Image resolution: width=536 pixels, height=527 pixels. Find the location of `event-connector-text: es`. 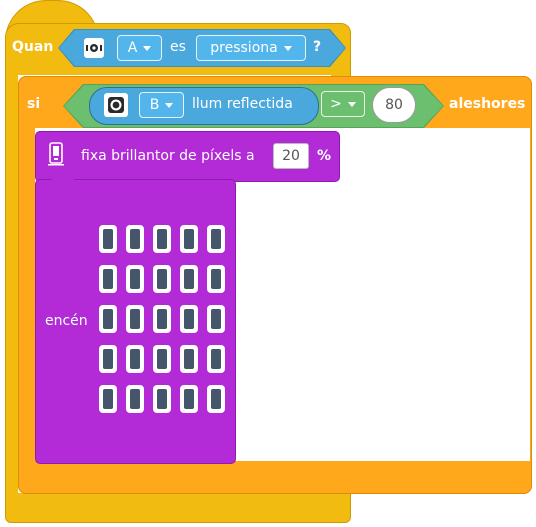

event-connector-text: es is located at coordinates (178, 47).